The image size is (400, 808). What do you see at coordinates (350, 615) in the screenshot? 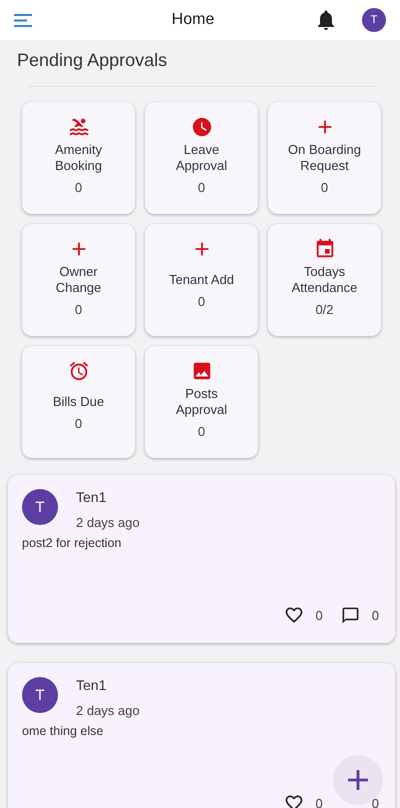
I see `comment-icon` at bounding box center [350, 615].